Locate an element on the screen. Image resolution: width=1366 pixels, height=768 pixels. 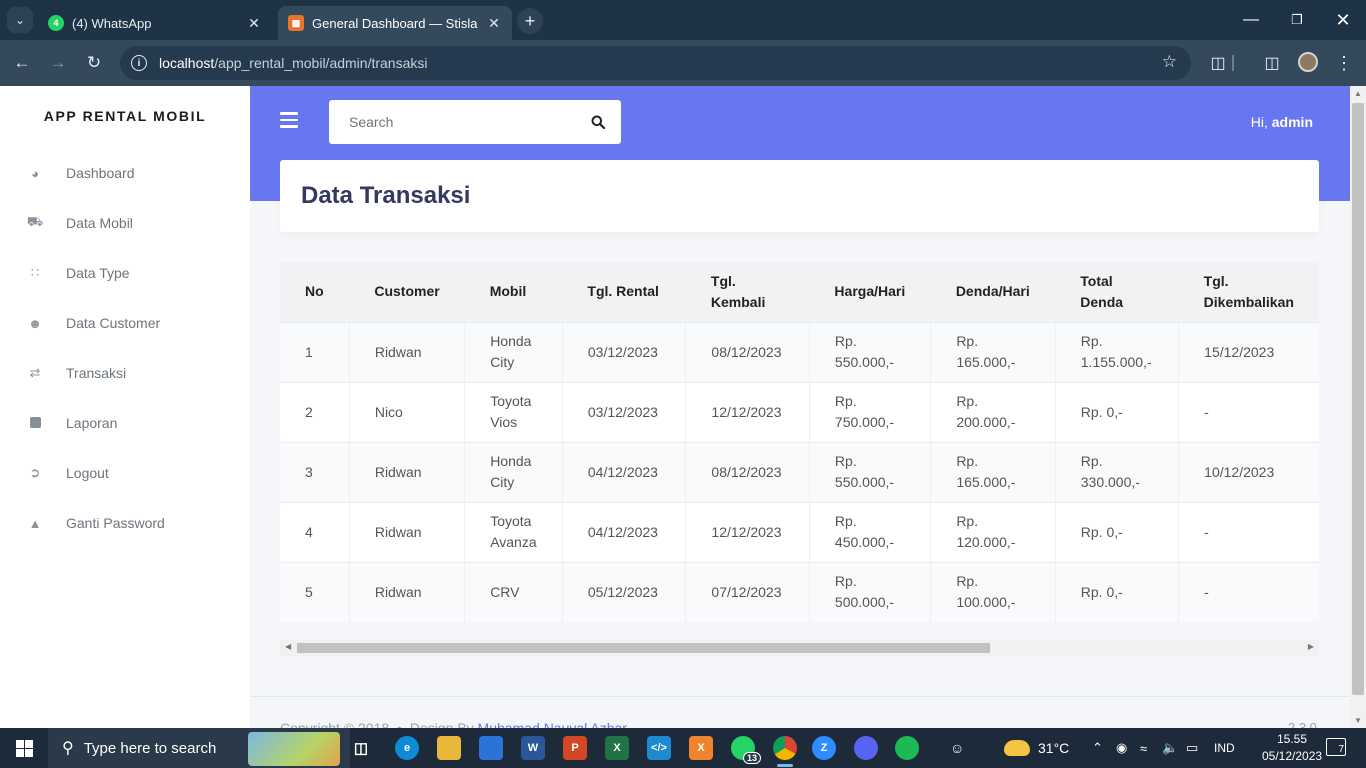
microsoft-store-icon is located at coordinates (491, 748).